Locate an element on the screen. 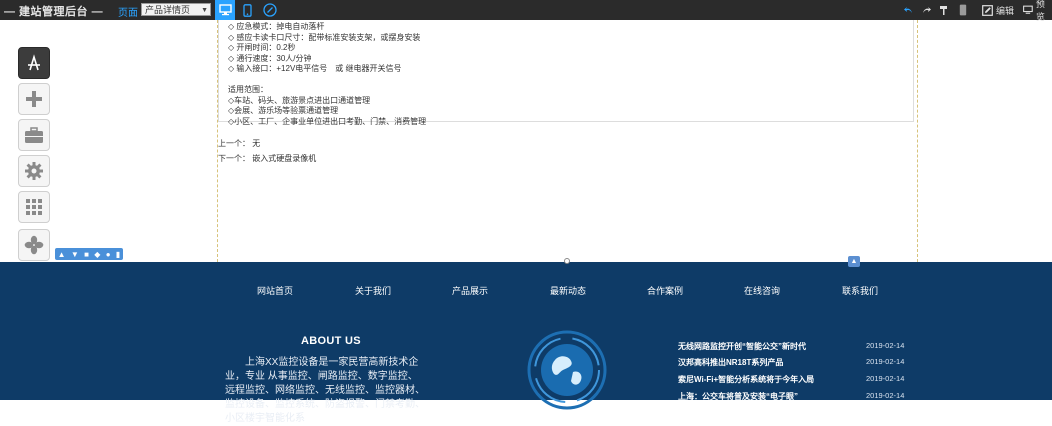  news-item-title: 无线网路监控开创“智能公交”新时代 is located at coordinates (742, 346).